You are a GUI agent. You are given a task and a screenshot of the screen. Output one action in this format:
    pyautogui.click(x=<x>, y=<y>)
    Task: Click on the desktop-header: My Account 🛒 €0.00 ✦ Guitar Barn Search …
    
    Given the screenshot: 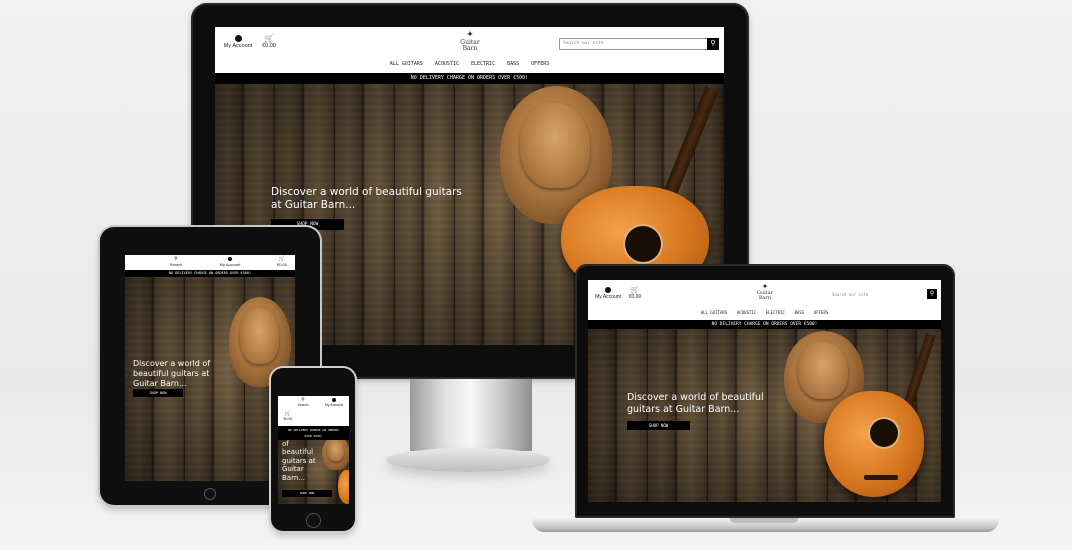 What is the action you would take?
    pyautogui.click(x=469, y=50)
    